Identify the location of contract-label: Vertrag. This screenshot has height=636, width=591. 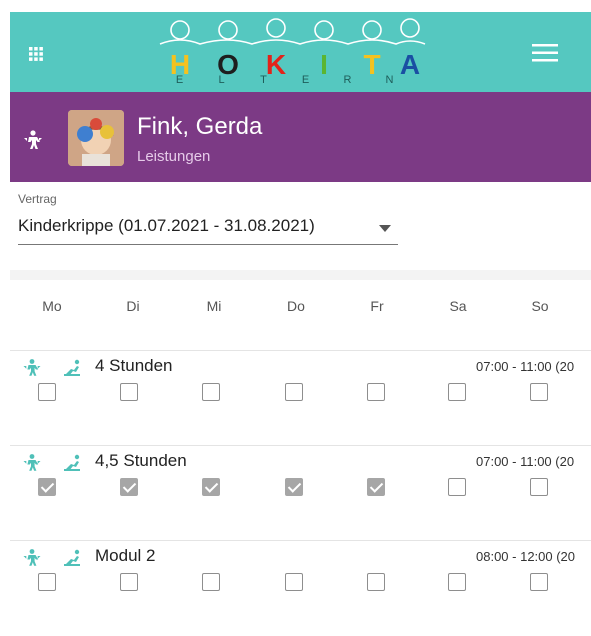
(37, 199).